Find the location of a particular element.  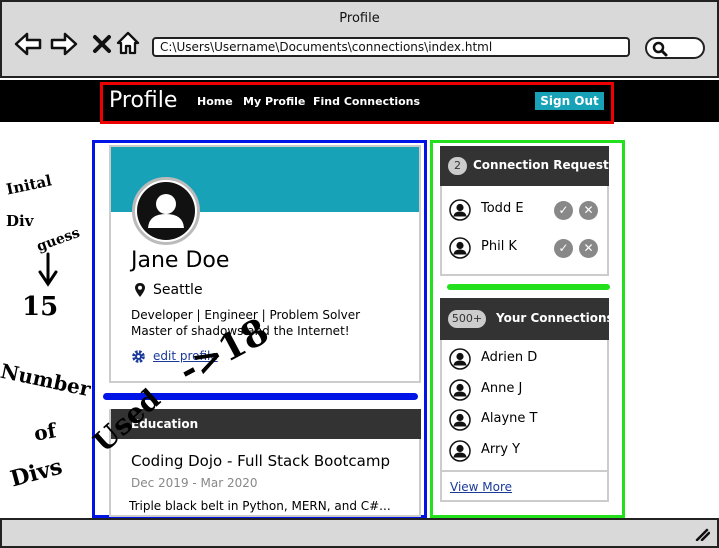

map-pin-icon is located at coordinates (140, 290).